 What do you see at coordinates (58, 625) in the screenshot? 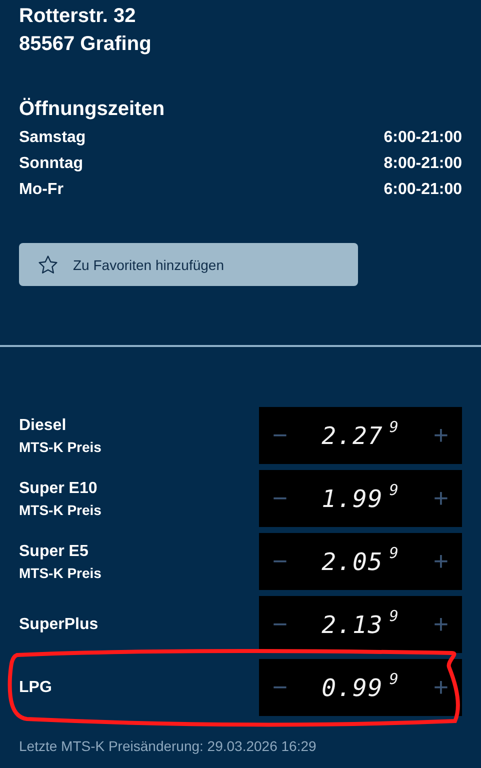
I see `fuel-name: SuperPlus` at bounding box center [58, 625].